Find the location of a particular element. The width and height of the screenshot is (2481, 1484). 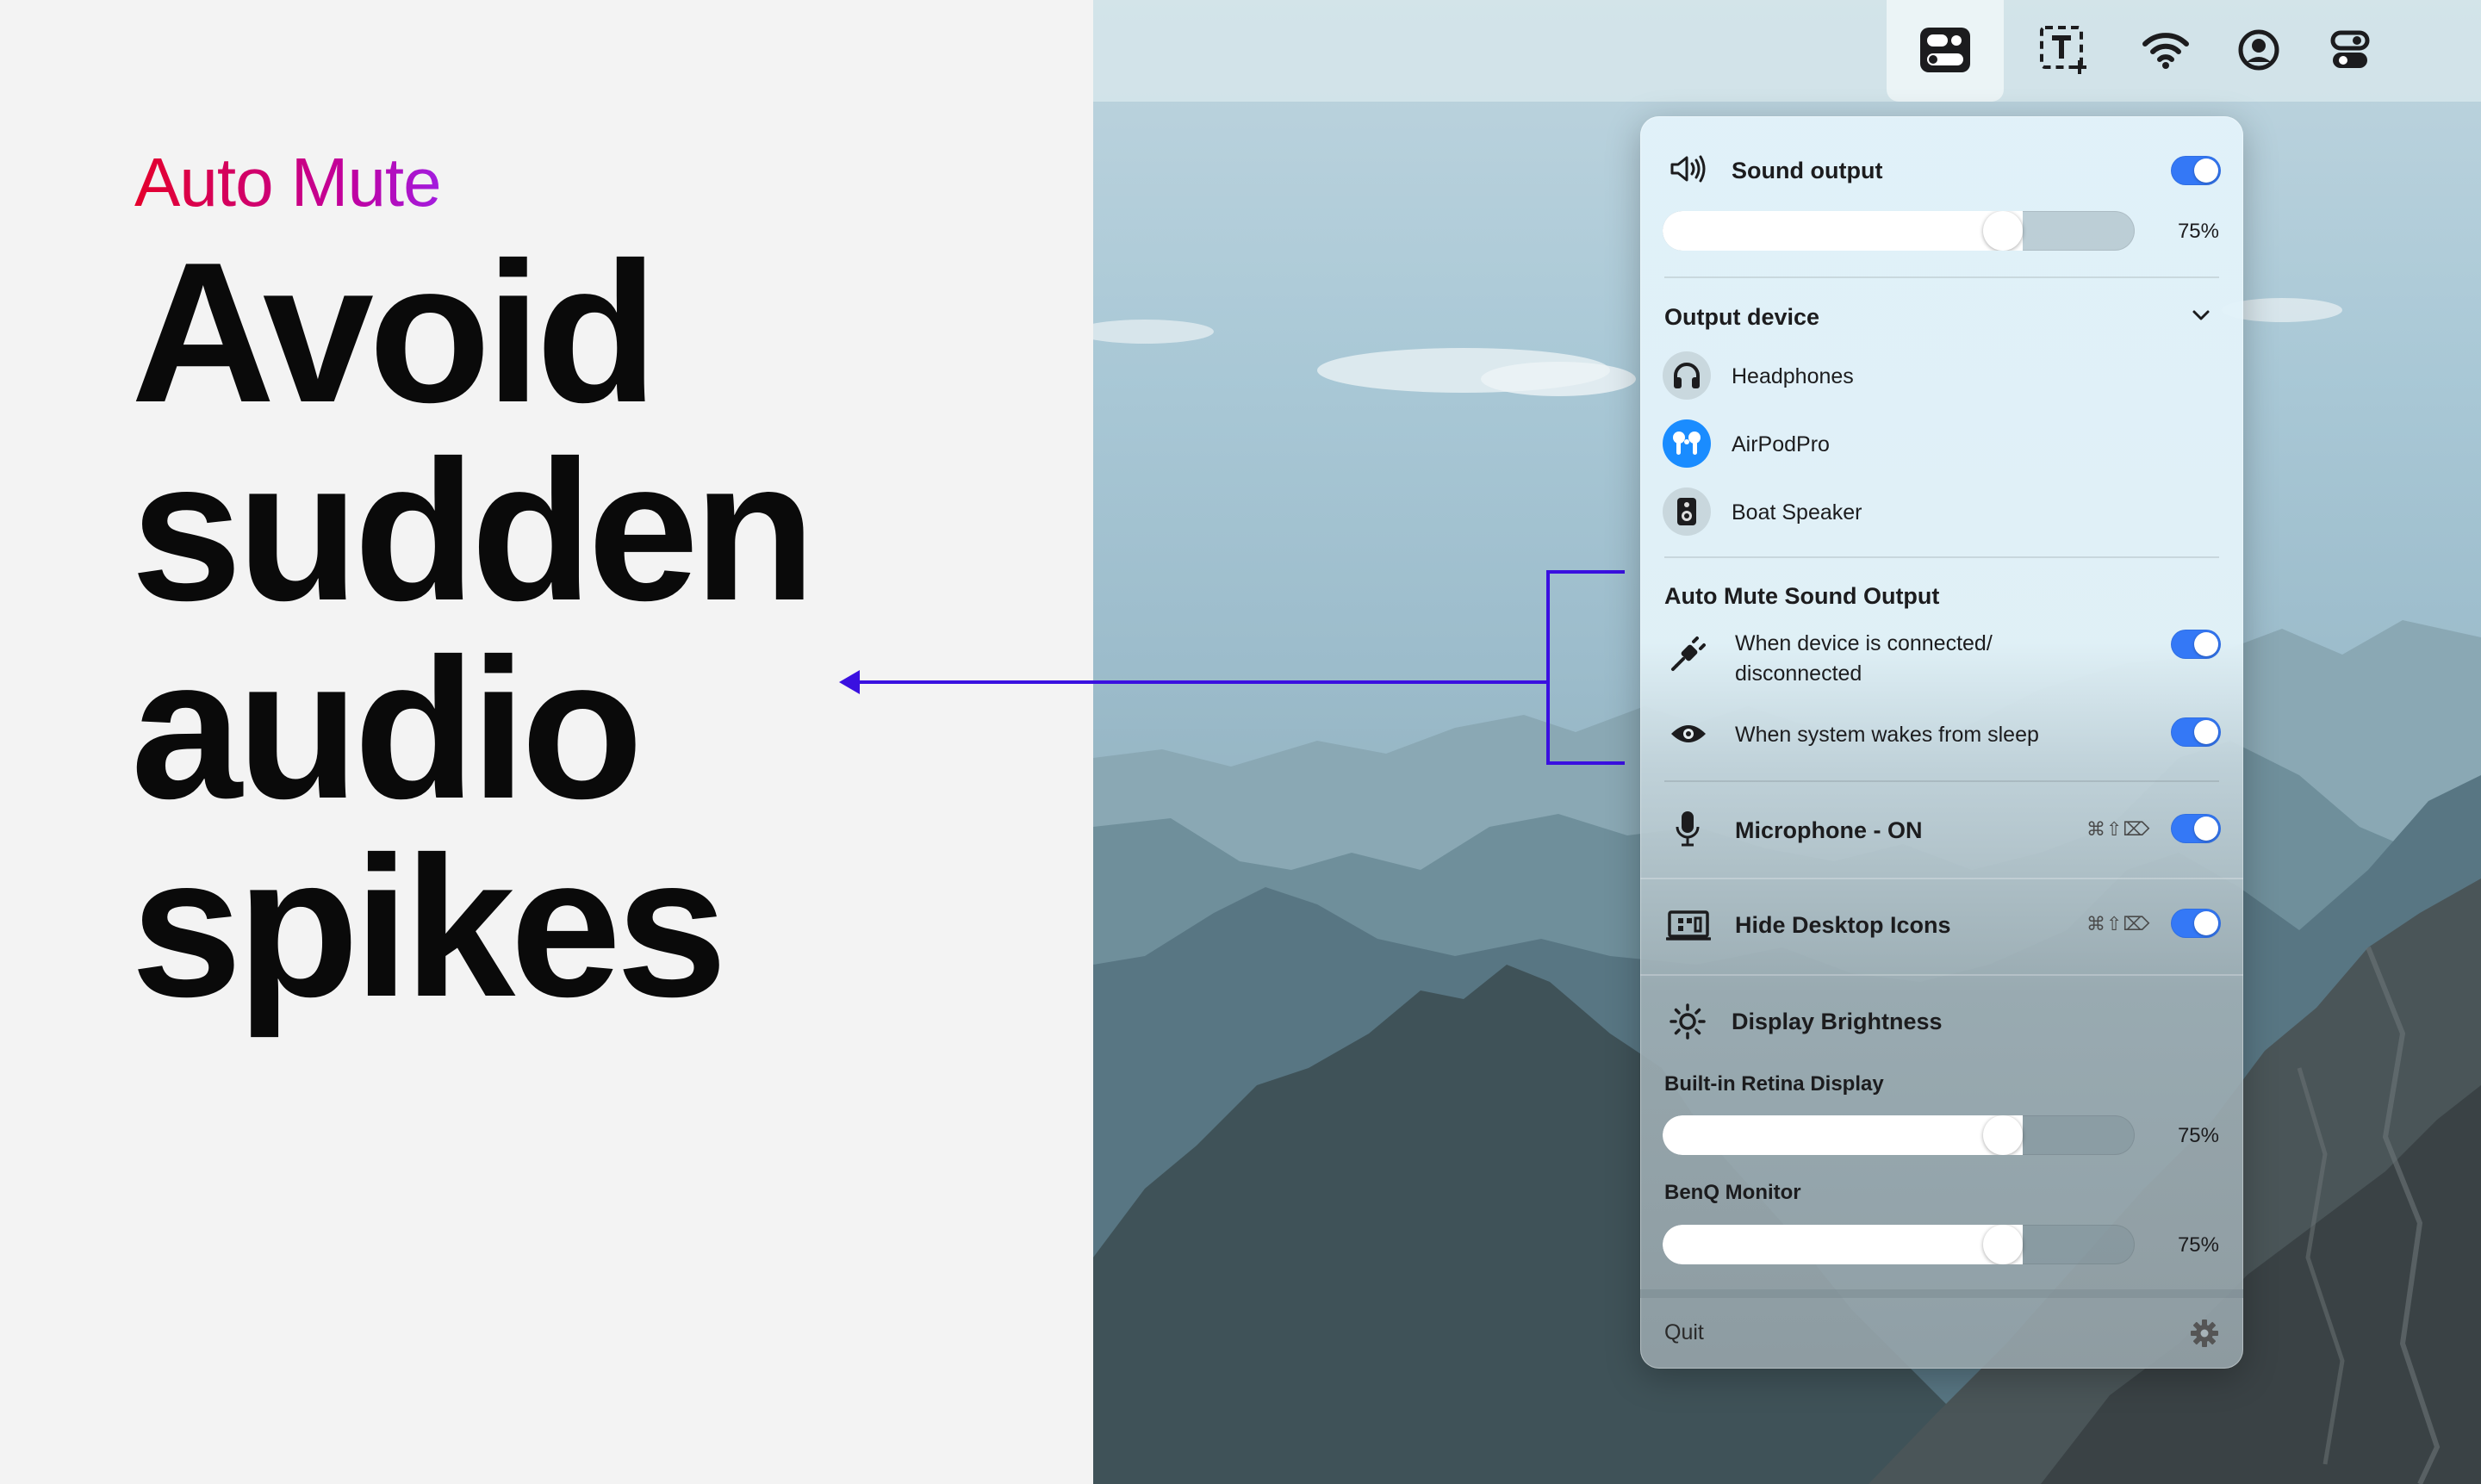

panel-footer: Quit is located at coordinates (1941, 1333).